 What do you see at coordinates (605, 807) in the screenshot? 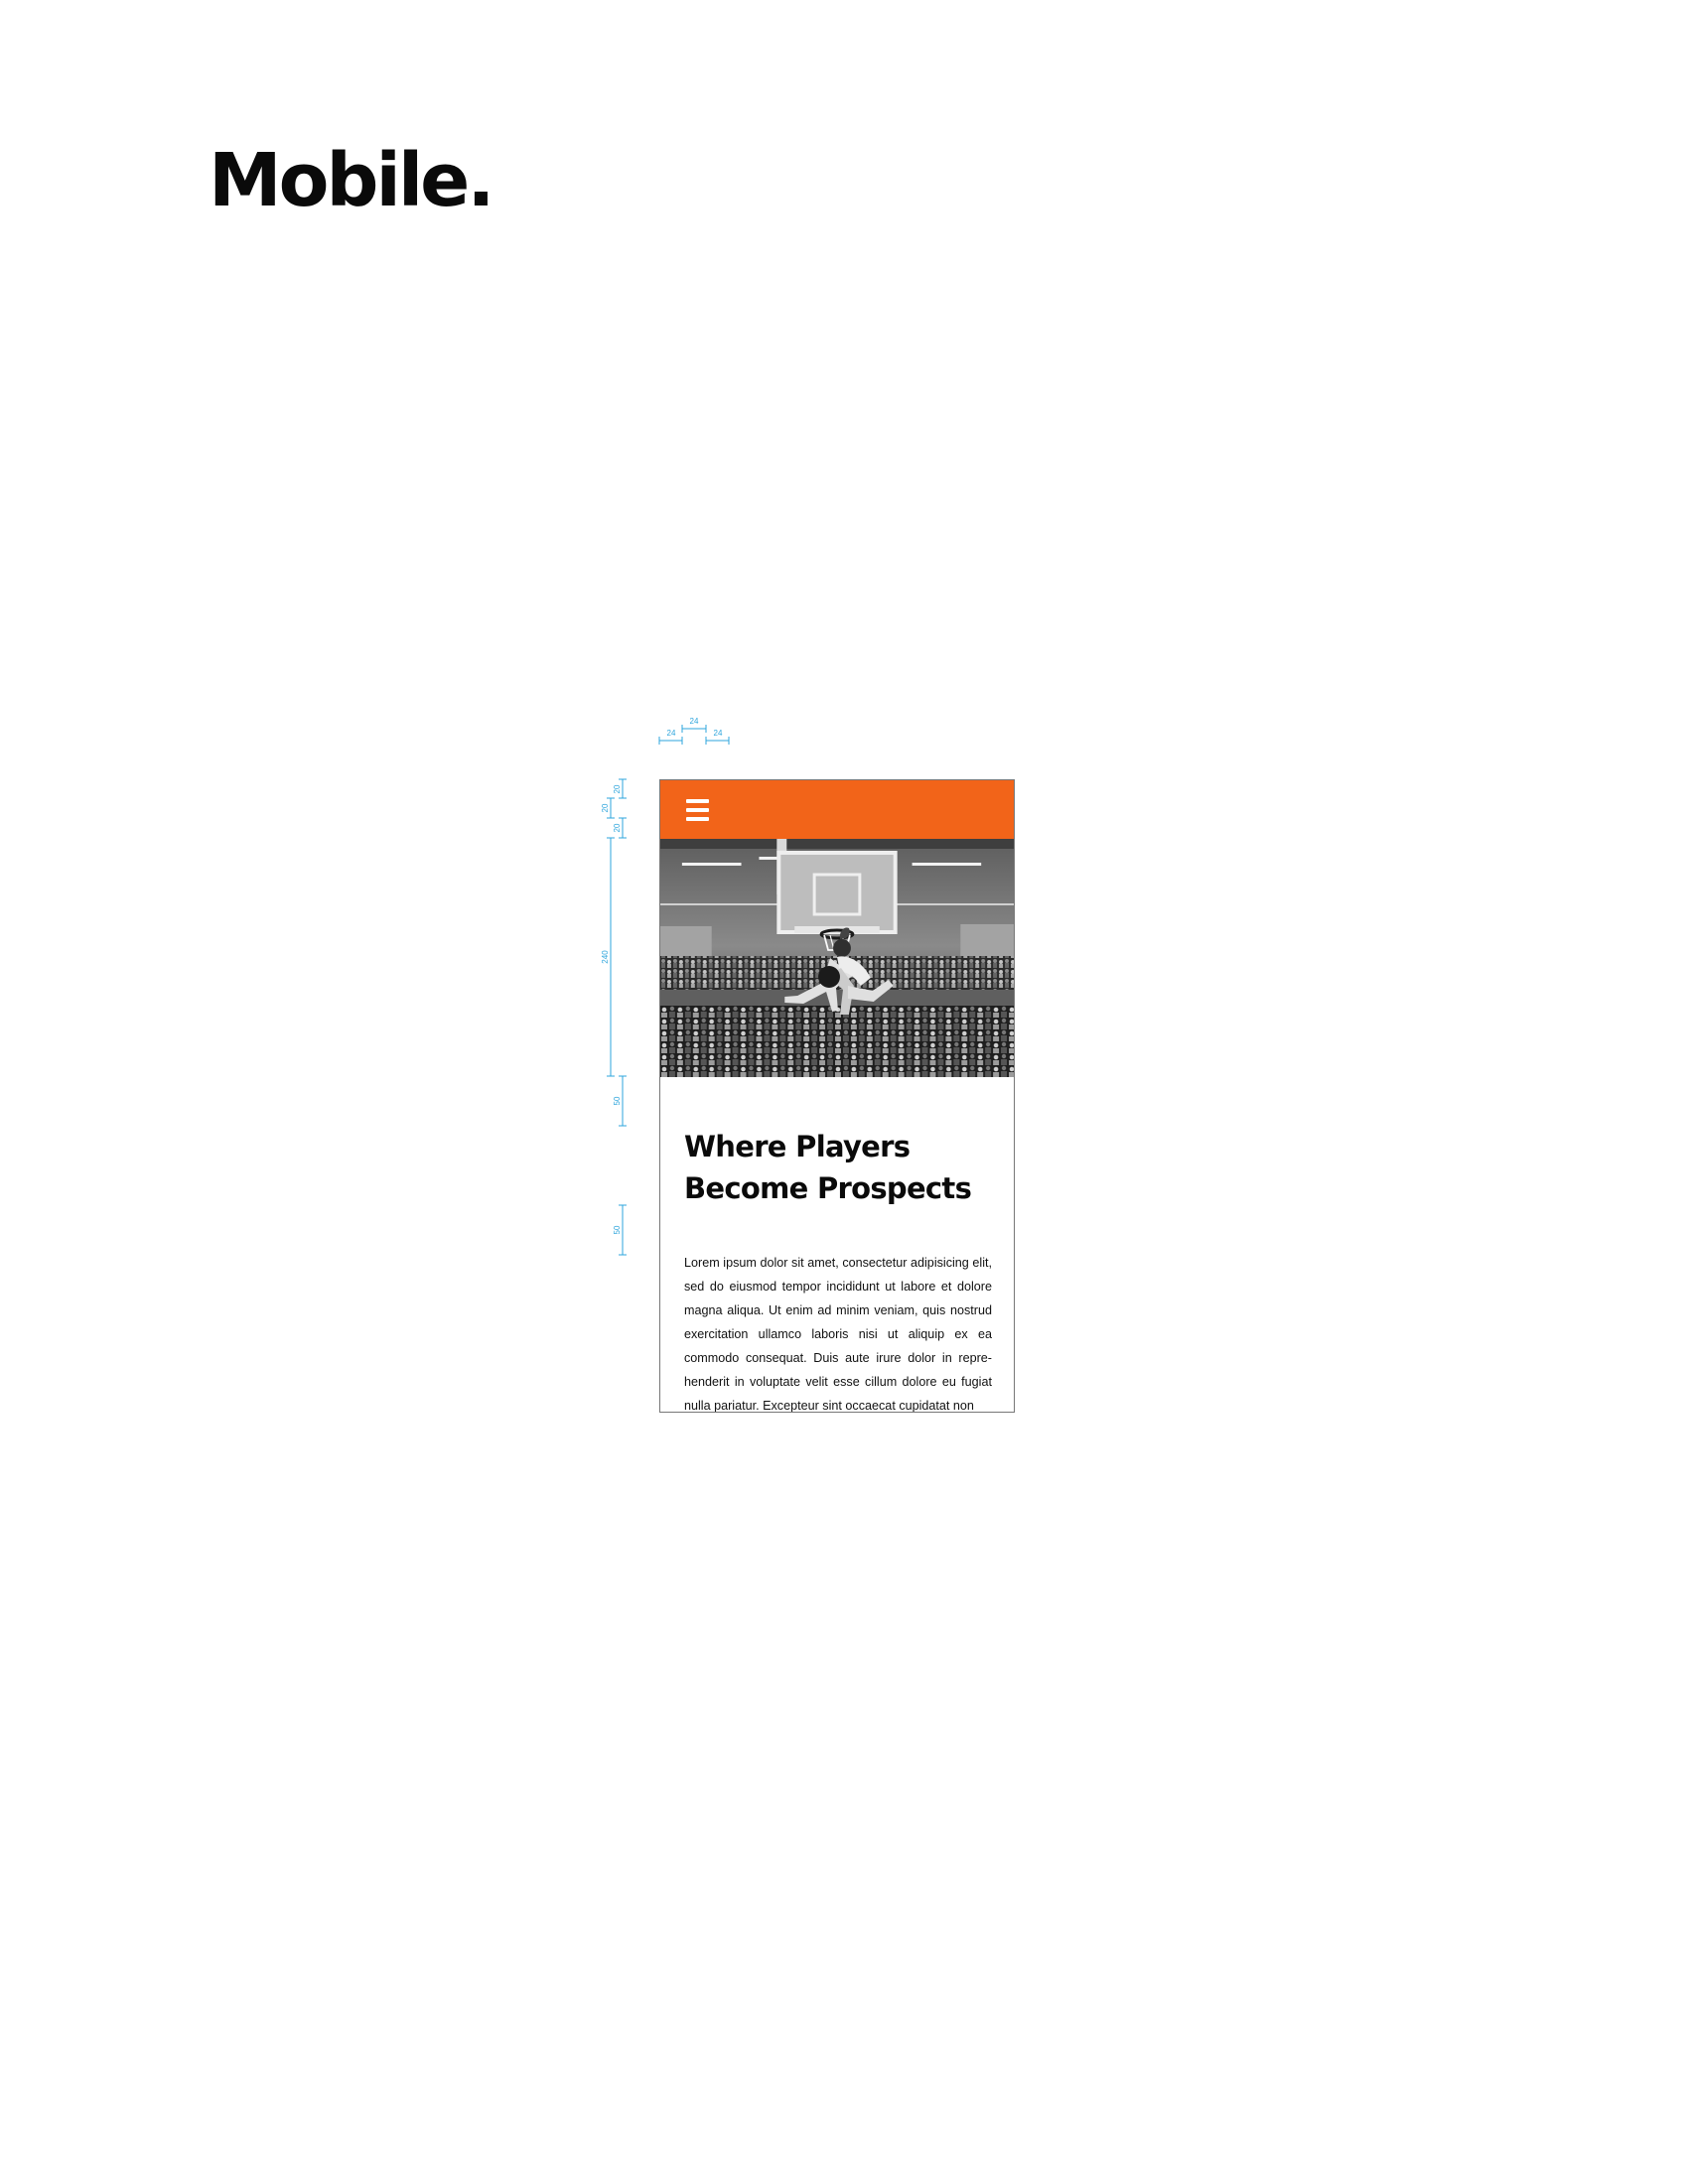
I see `vertical-label-icon-height: 20` at bounding box center [605, 807].